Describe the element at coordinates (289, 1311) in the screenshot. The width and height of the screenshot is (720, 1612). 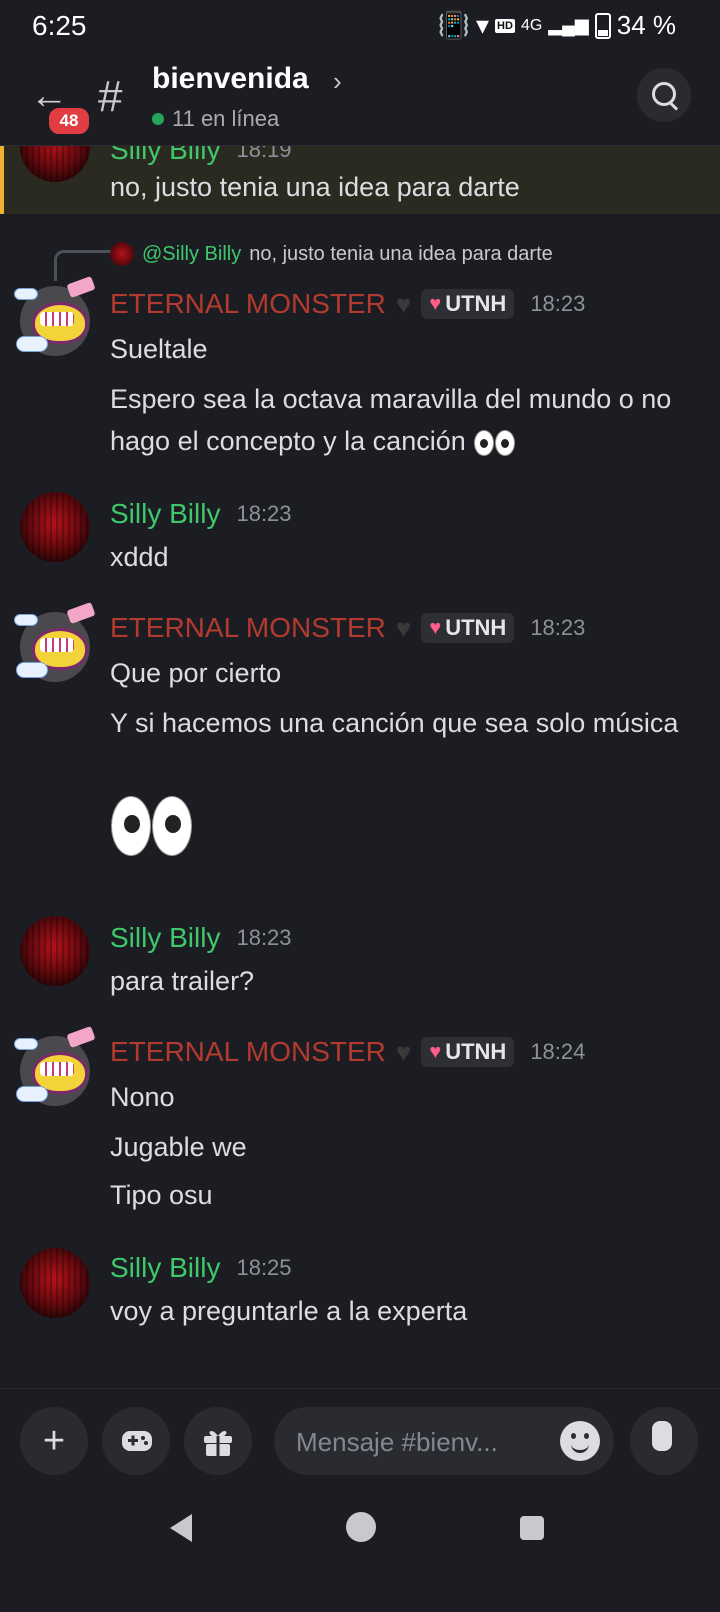
I see `message-text: voy a preguntarle a la experta` at that location.